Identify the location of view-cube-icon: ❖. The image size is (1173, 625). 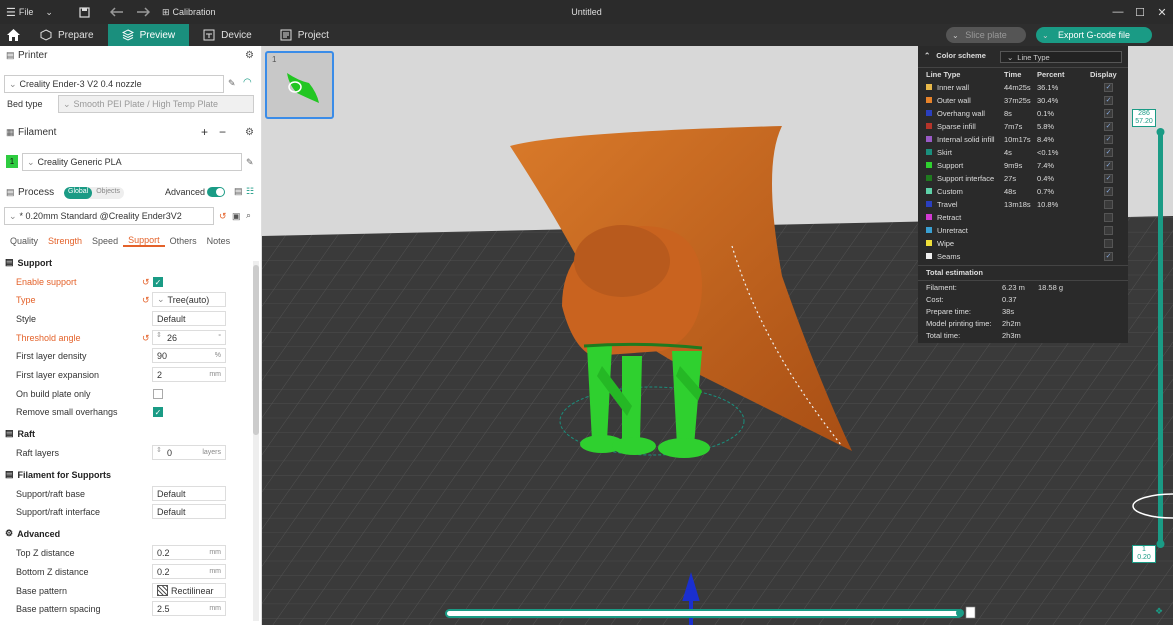
(1159, 612).